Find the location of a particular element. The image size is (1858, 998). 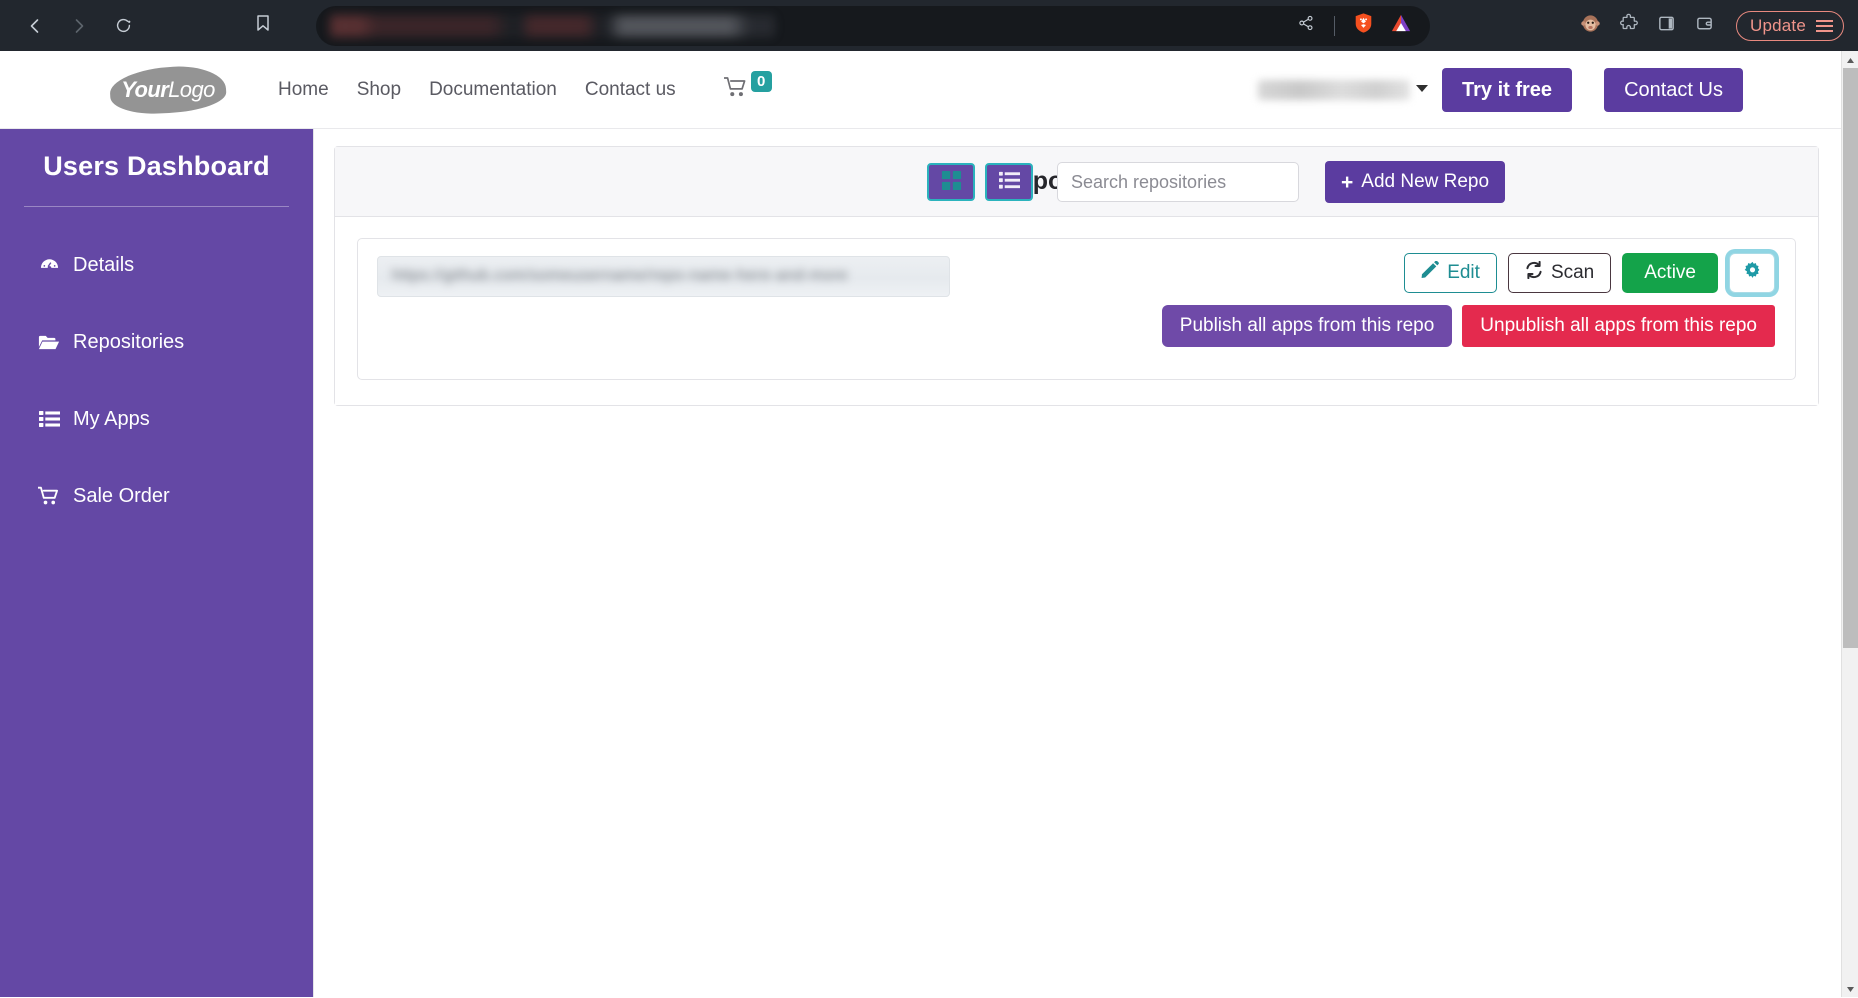

panel-toolbar: + Add New Repo is located at coordinates (1216, 182).